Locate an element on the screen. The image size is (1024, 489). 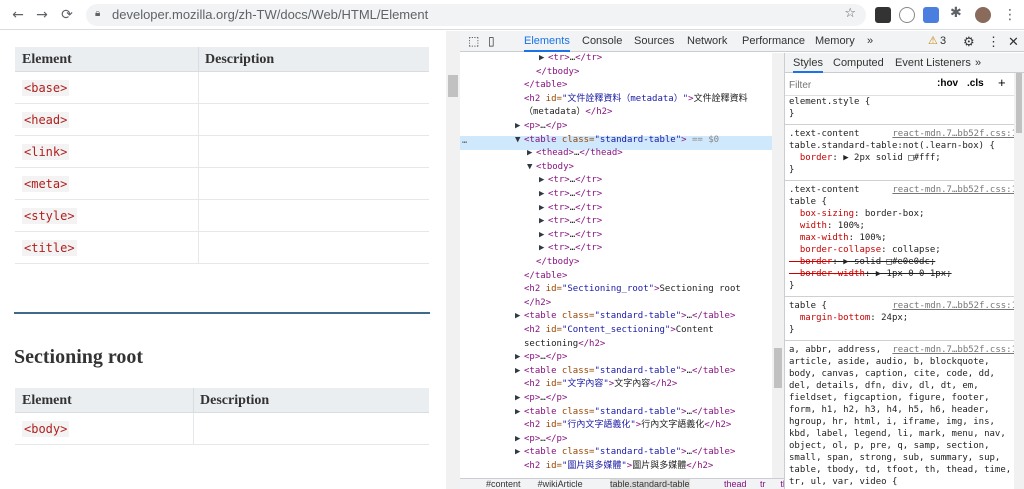
page-scrollbar is located at coordinates (453, 260).